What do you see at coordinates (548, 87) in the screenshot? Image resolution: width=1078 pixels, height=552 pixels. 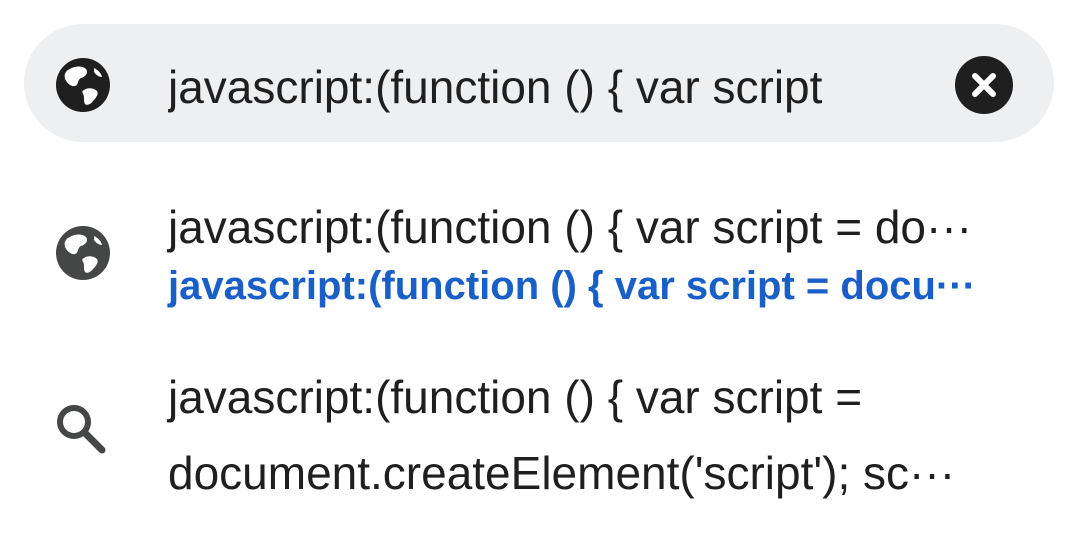 I see `omnibox-input: javascript:(function () { var script` at bounding box center [548, 87].